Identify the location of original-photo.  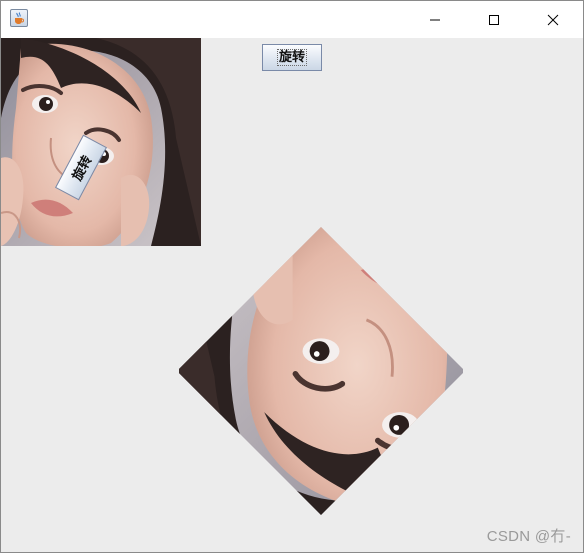
(101, 142).